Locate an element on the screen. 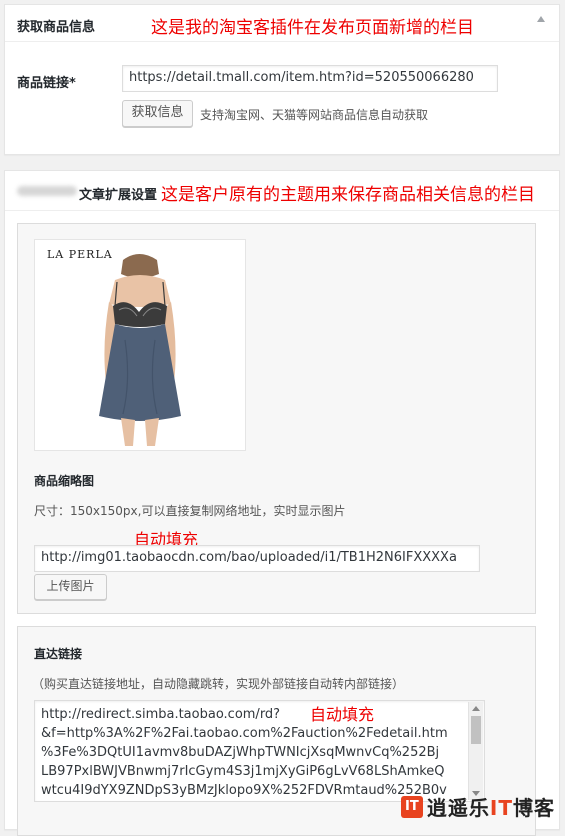 The width and height of the screenshot is (565, 836). scrollbar-thumb is located at coordinates (476, 730).